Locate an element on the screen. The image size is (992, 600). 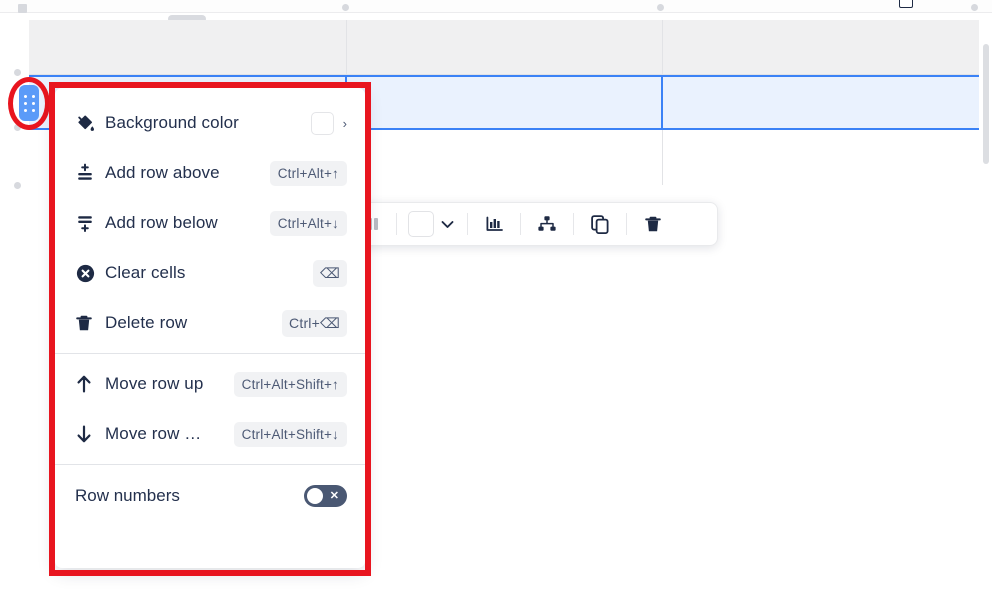
menu-item-shortcut: Ctrl+Alt+↑ is located at coordinates (308, 173).